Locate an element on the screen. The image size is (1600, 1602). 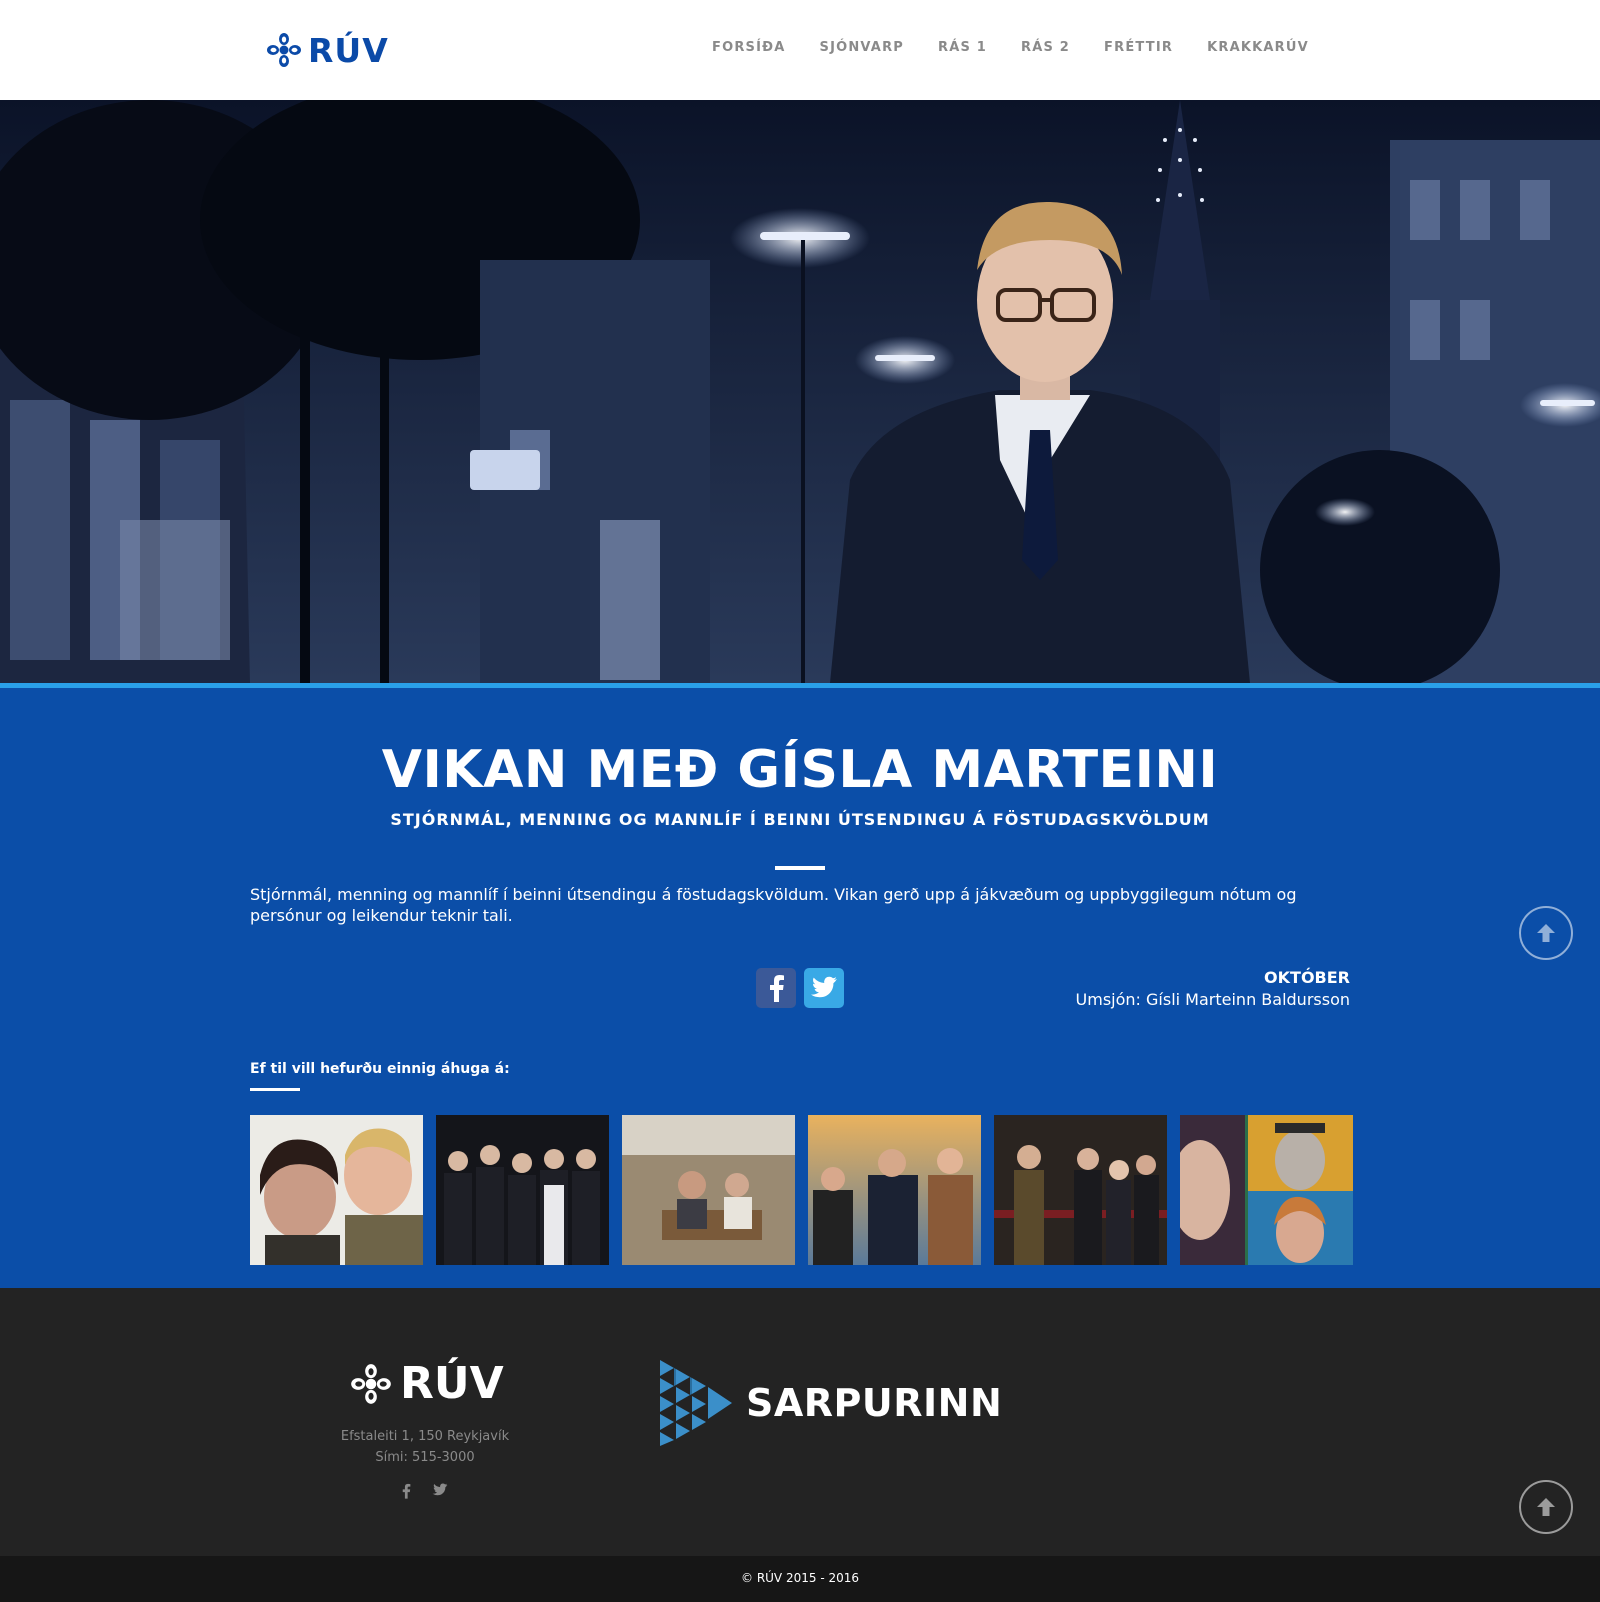
sarpurinn-logo: SARPURINN is located at coordinates (831, 1403).